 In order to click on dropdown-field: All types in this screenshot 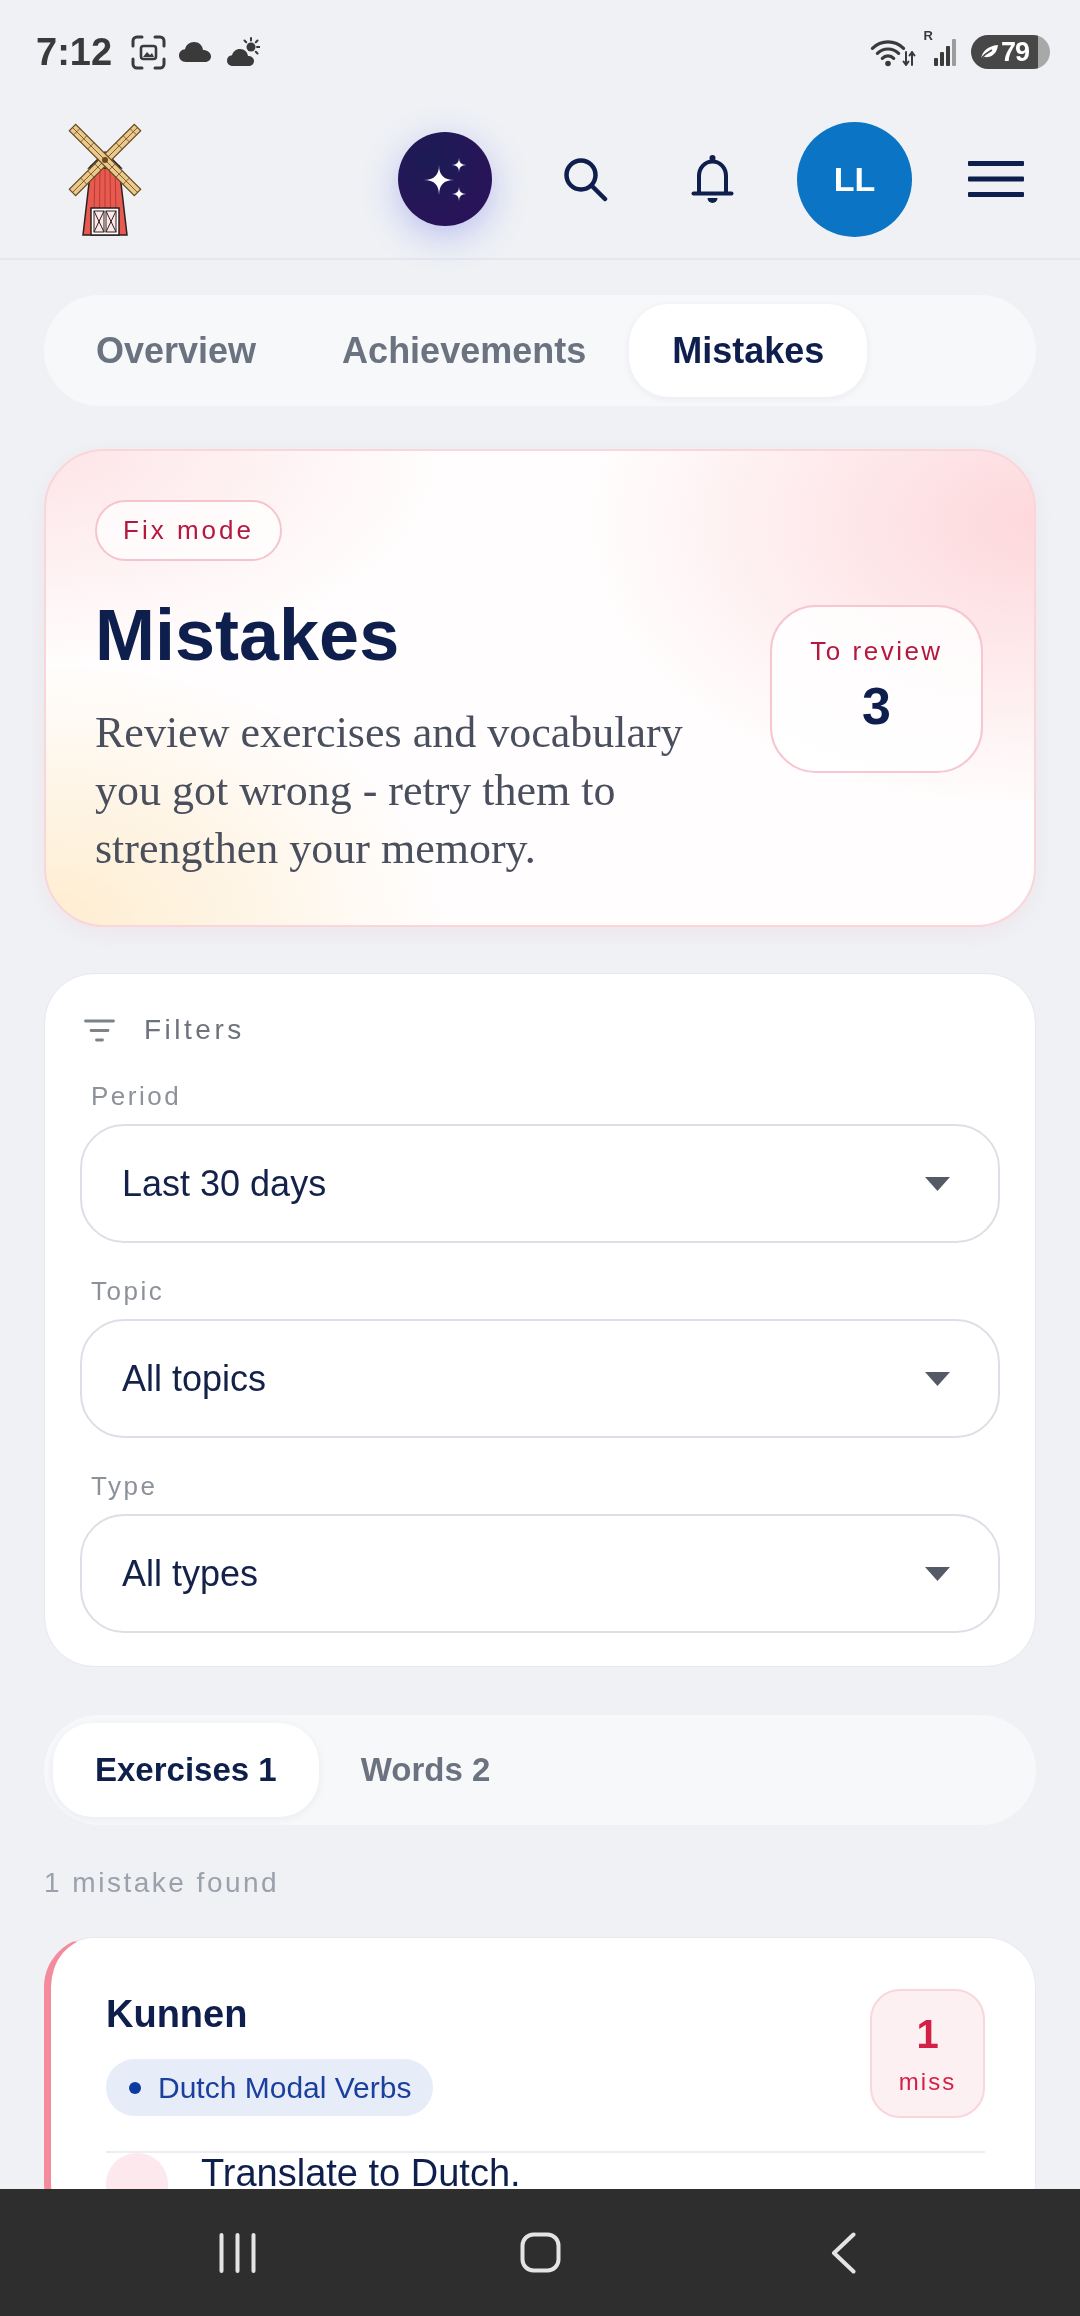, I will do `click(540, 1573)`.